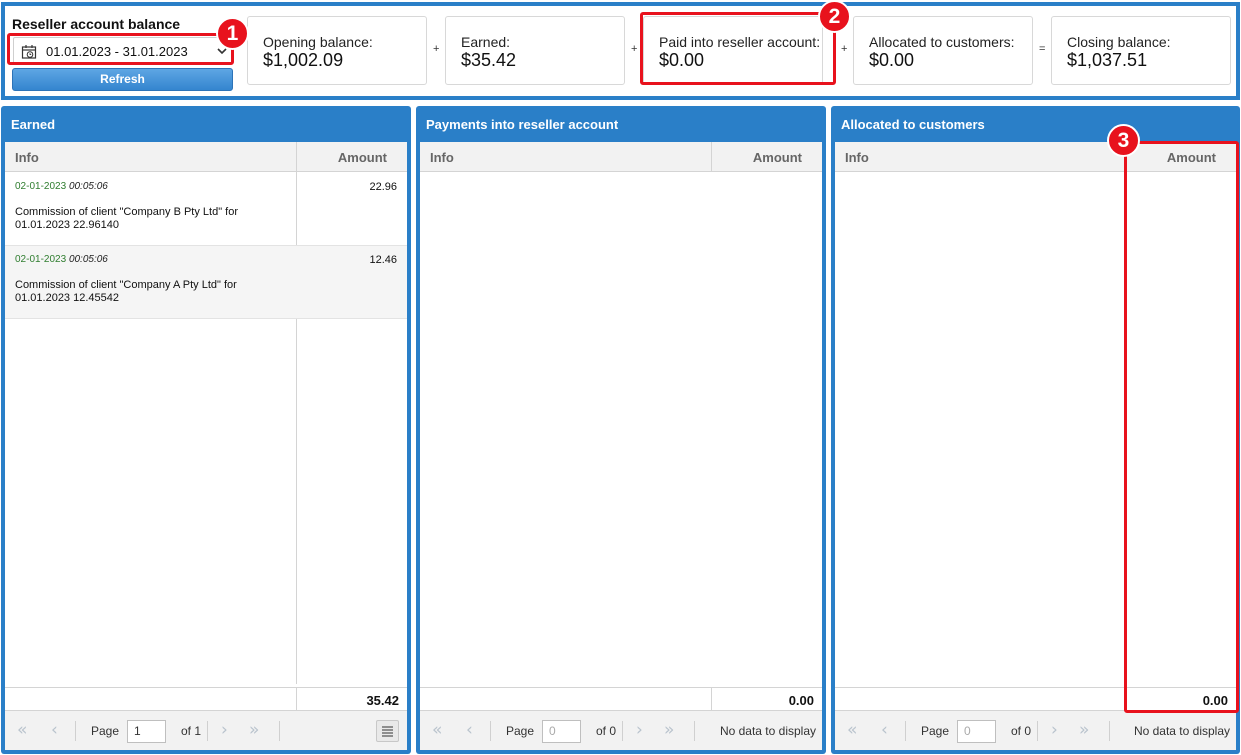 Image resolution: width=1241 pixels, height=755 pixels. What do you see at coordinates (486, 42) in the screenshot?
I see `earned-label: Earned:` at bounding box center [486, 42].